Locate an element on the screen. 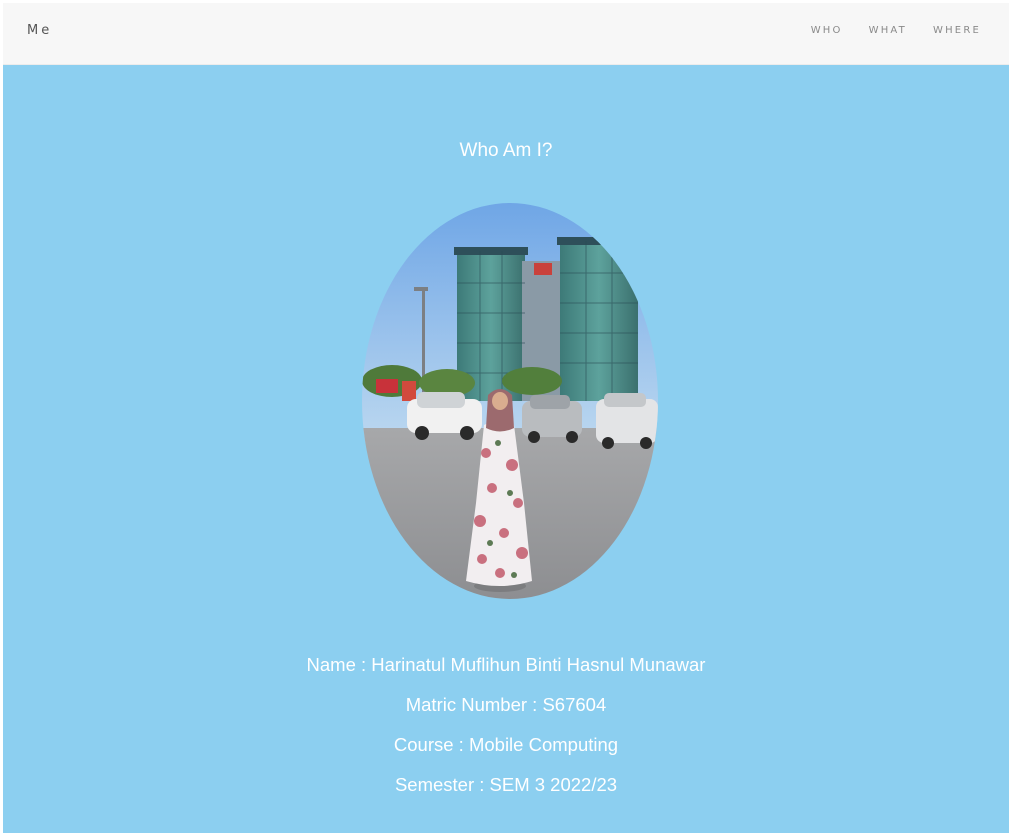  profile-photo-image is located at coordinates (510, 401).